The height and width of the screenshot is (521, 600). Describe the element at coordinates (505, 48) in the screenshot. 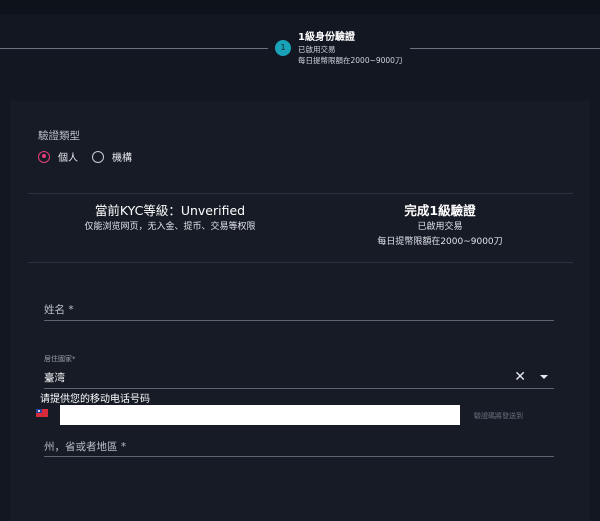

I see `stepper-line-right` at that location.